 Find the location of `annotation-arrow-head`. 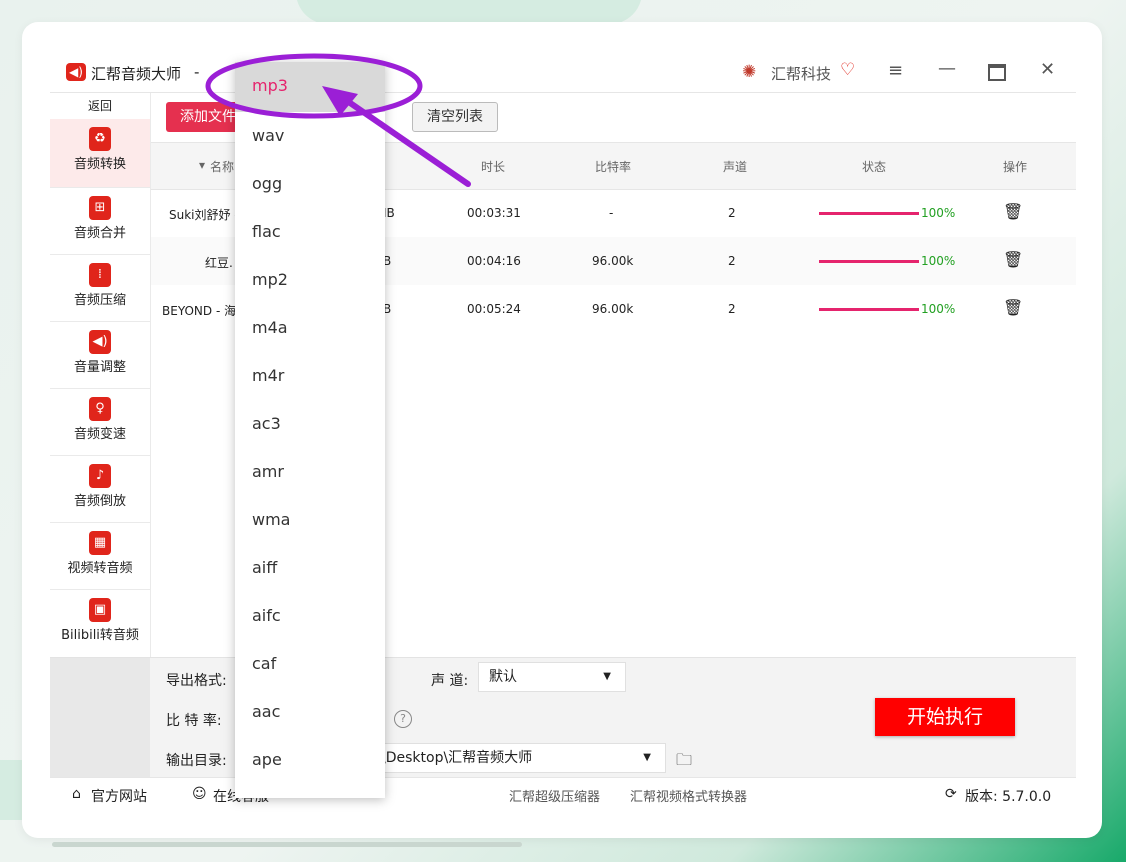

annotation-arrow-head is located at coordinates (340, 101).